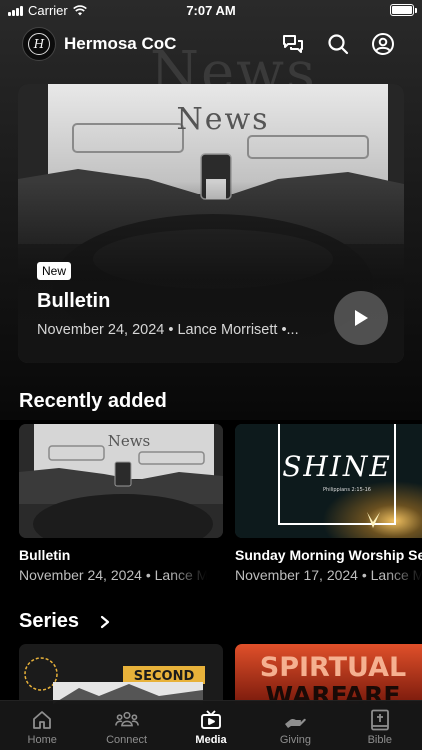 The width and height of the screenshot is (422, 750). I want to click on logo-monogram: H, so click(39, 44).